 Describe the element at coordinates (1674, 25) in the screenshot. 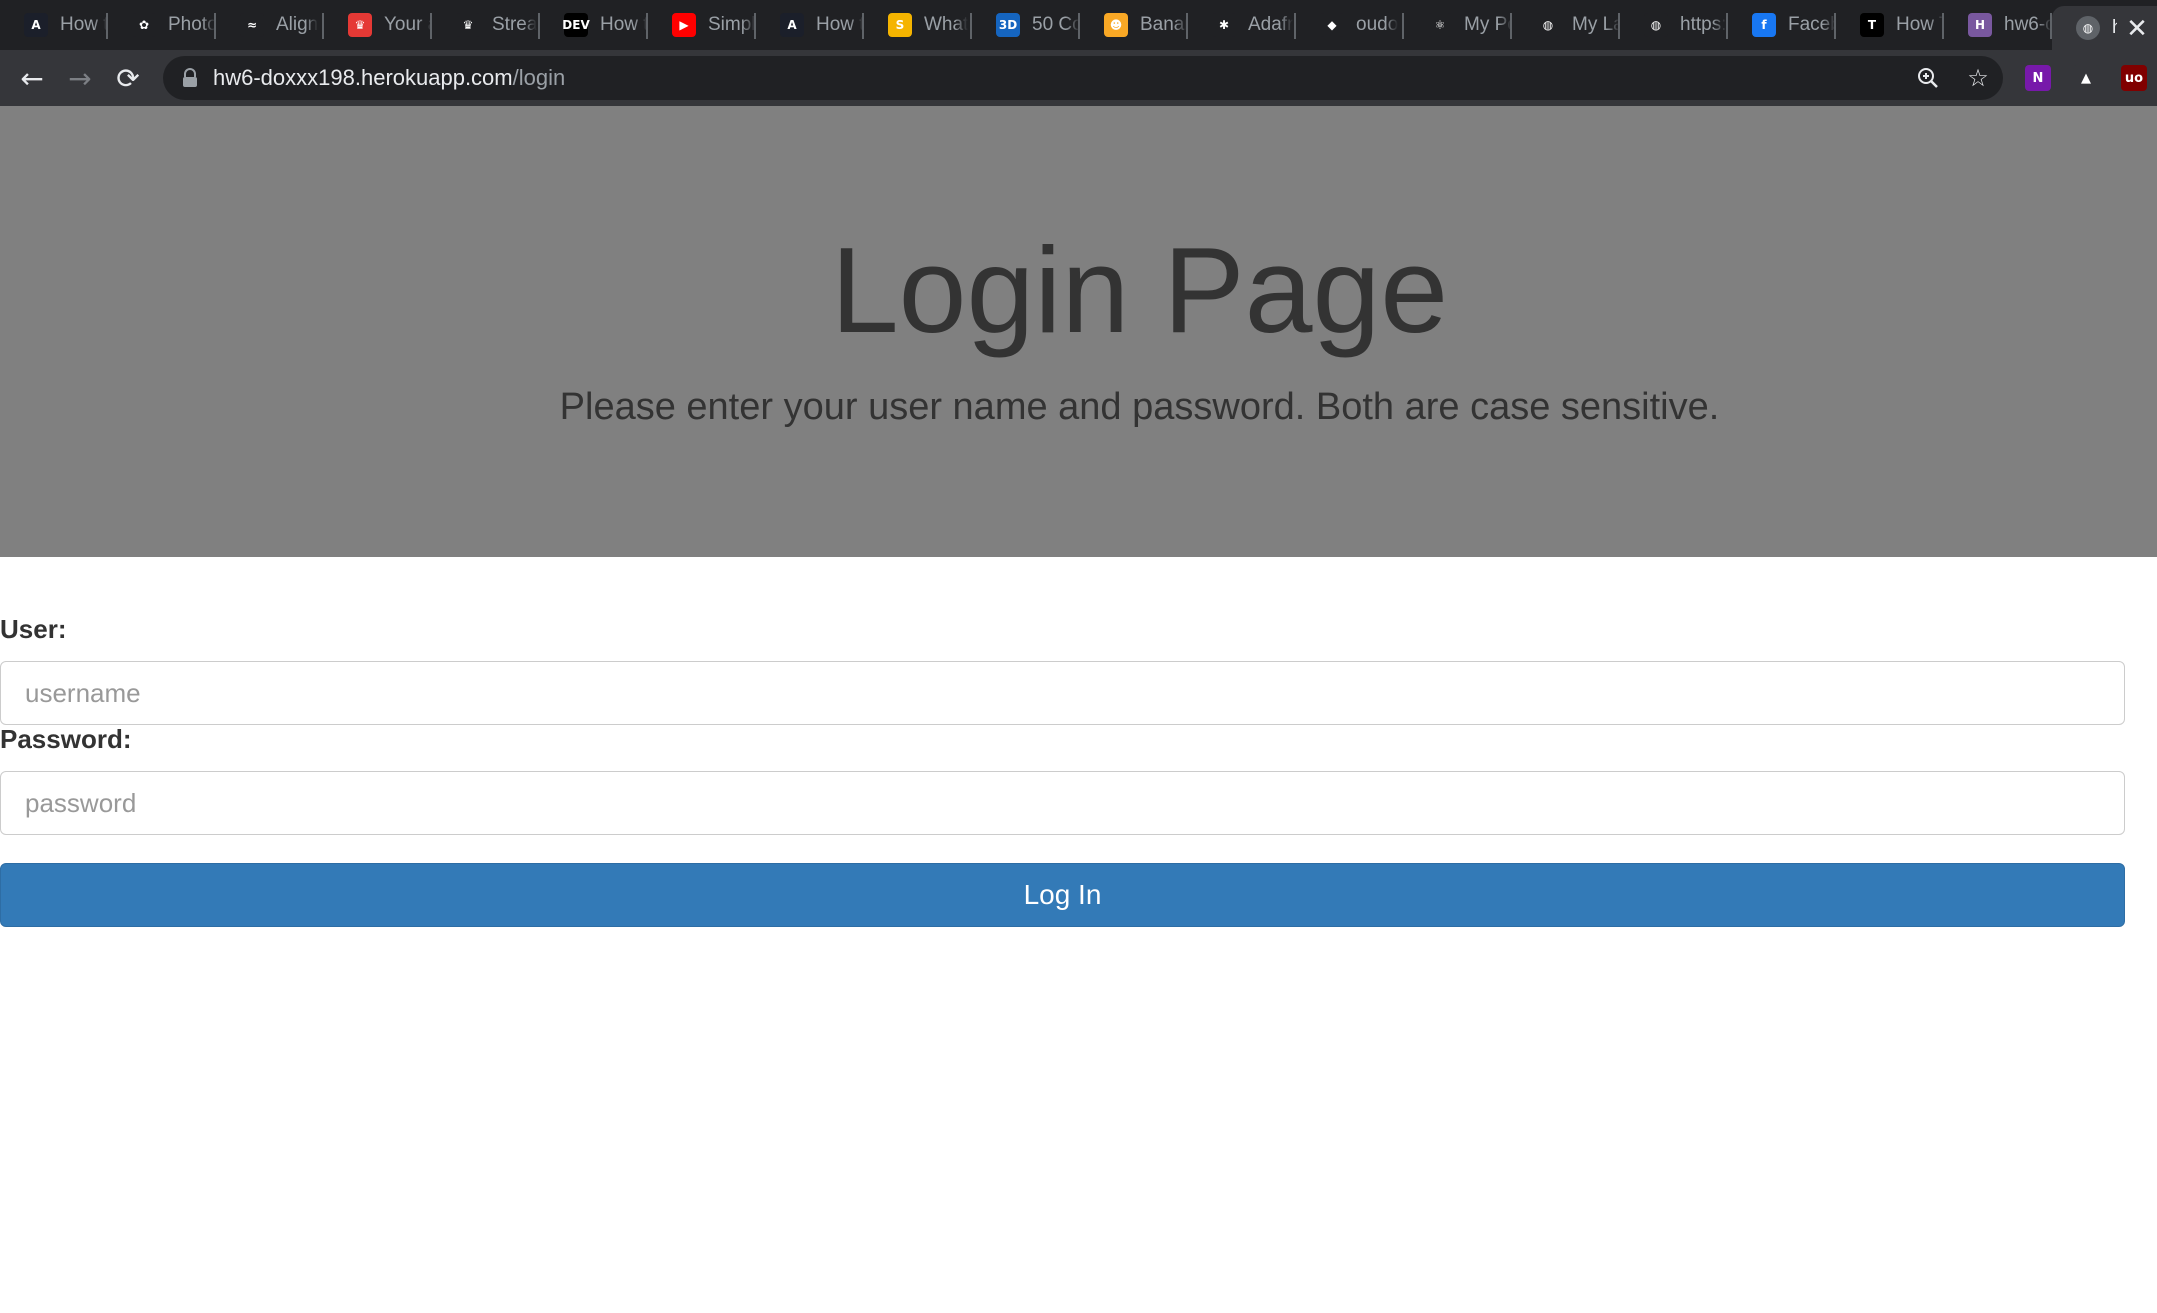

I see `browser-tab: ◍ https:` at that location.